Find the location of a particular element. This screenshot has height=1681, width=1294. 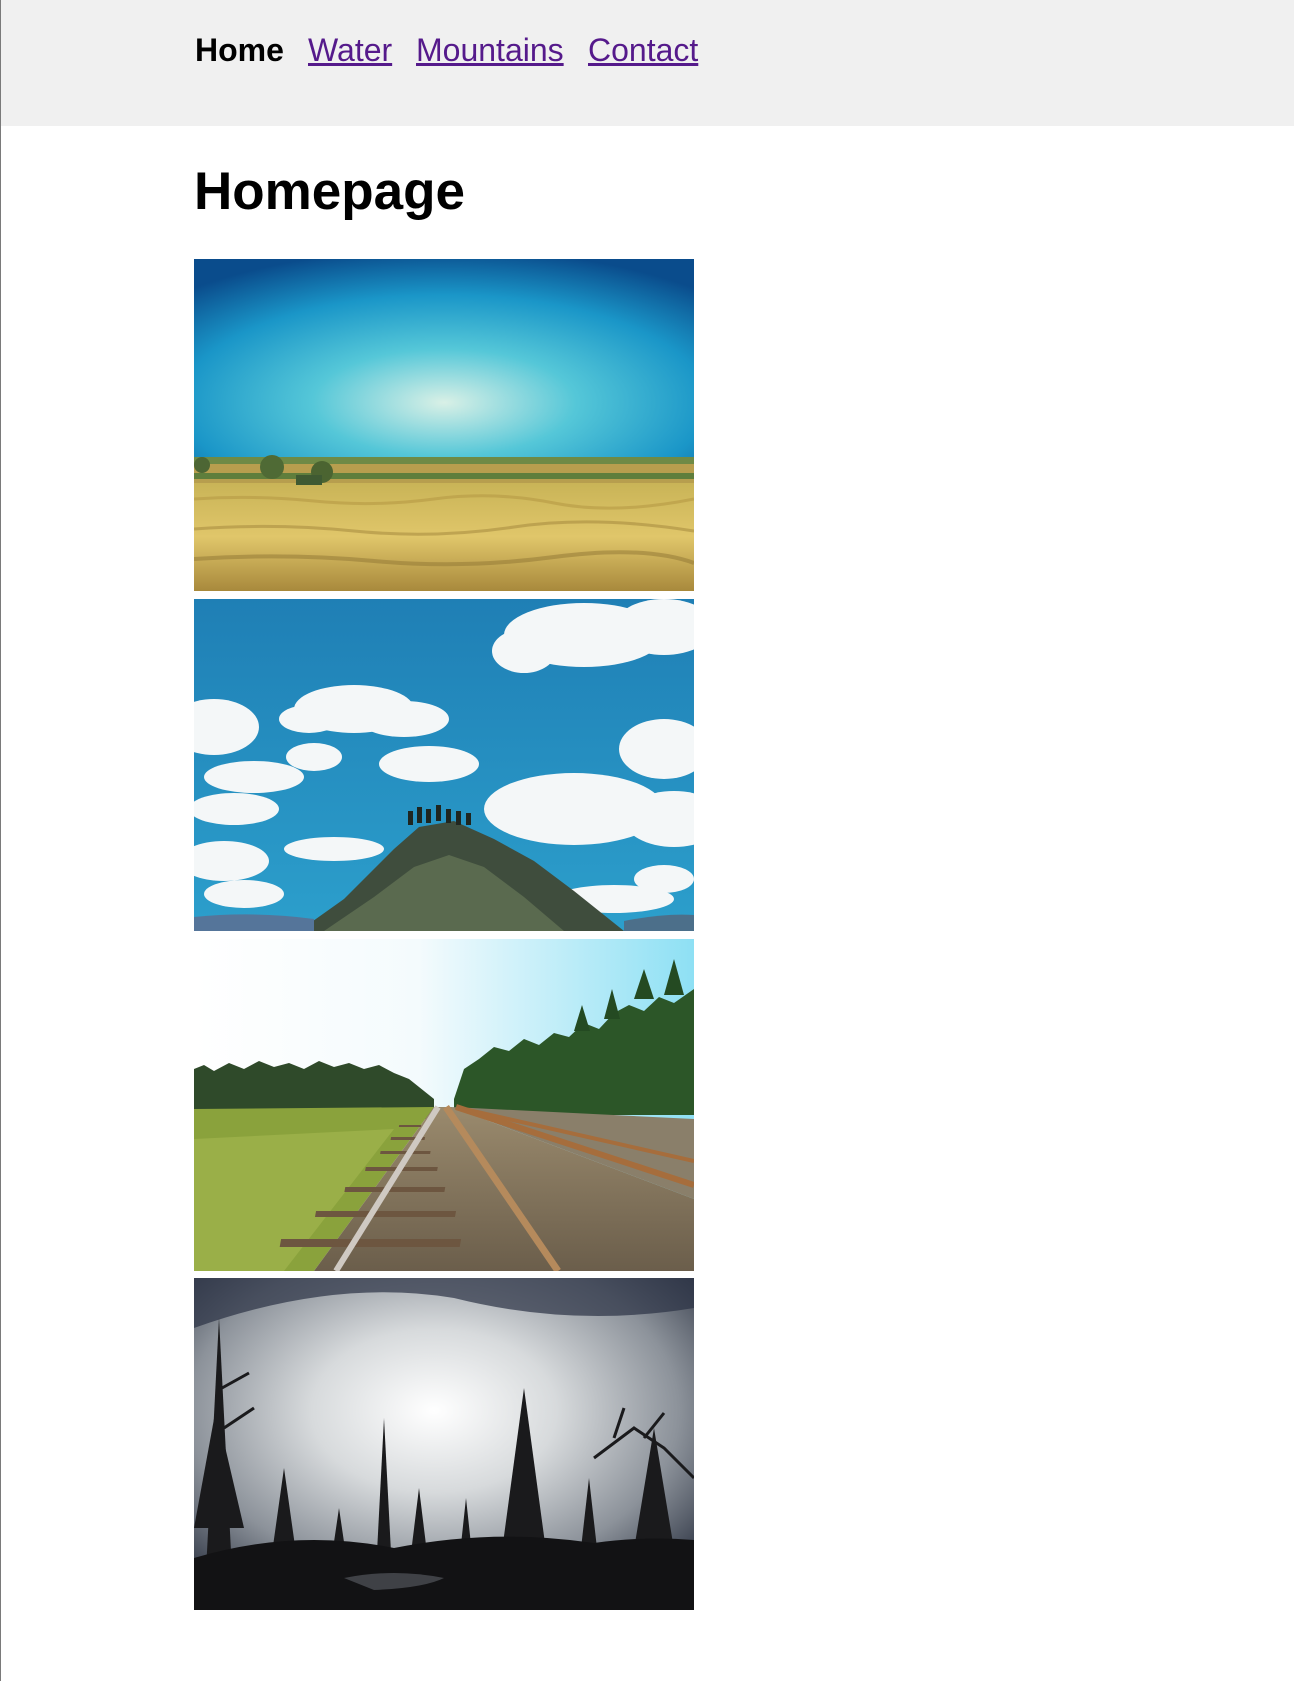

page-title: Homepage is located at coordinates (329, 191).